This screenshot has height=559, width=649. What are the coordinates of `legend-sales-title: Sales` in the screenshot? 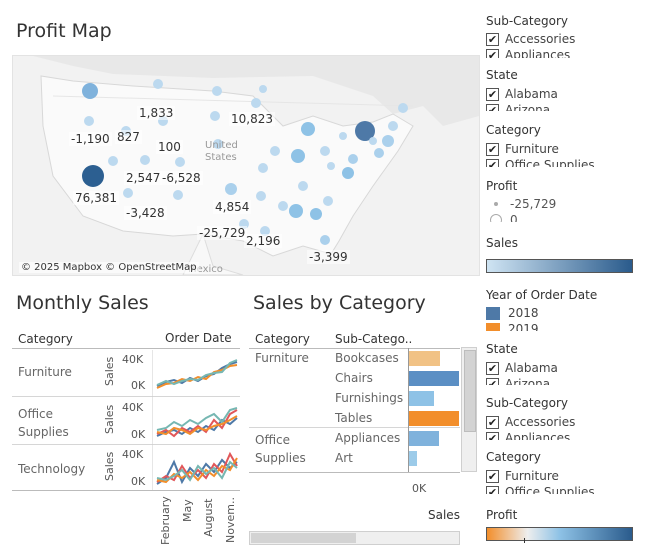 It's located at (502, 243).